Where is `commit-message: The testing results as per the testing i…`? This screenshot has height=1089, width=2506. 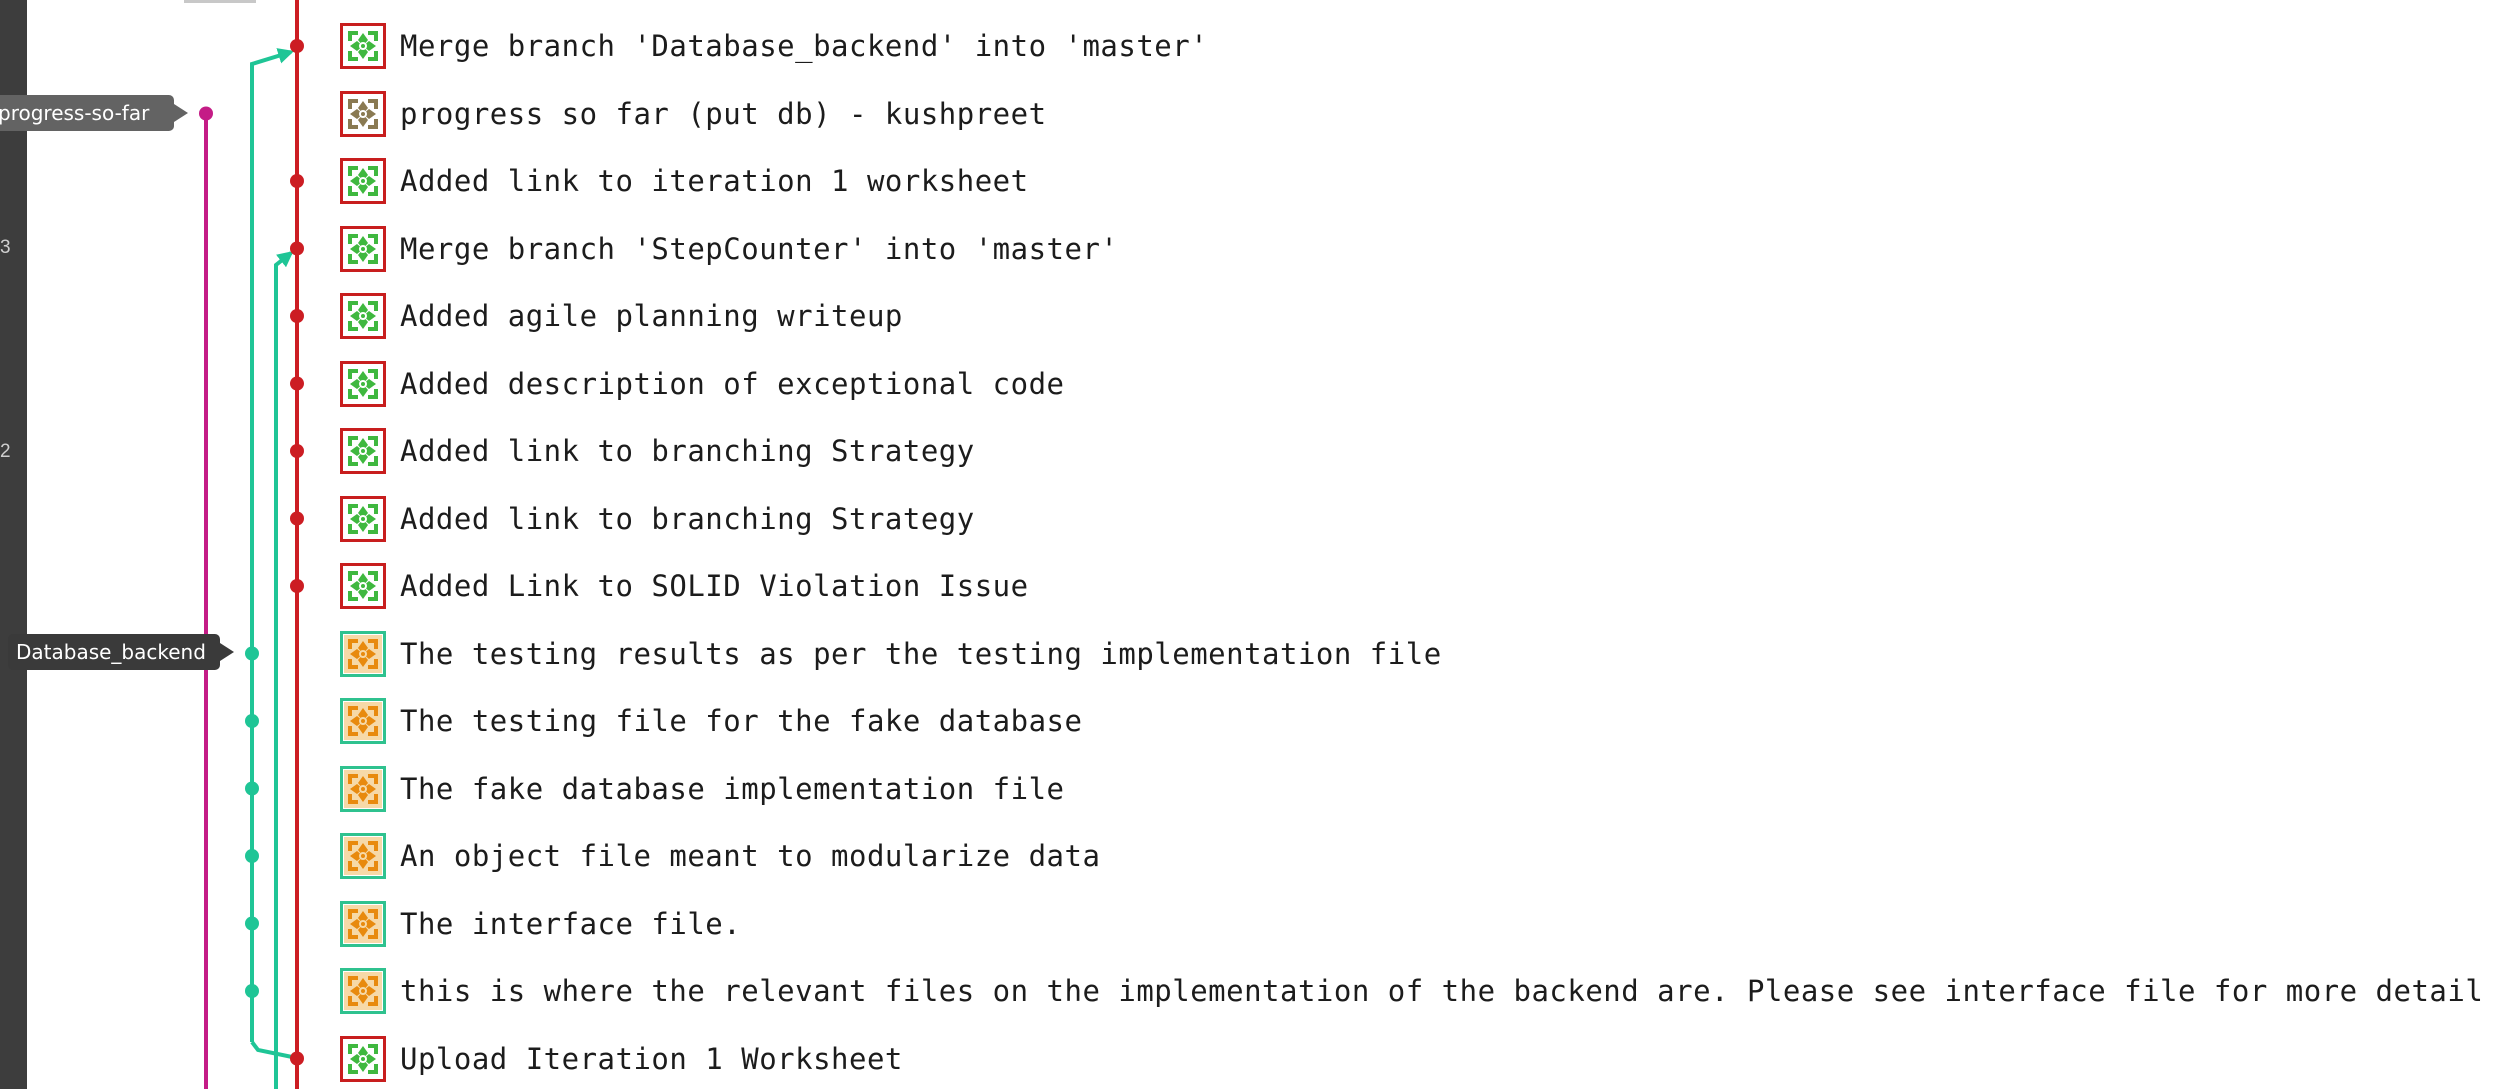
commit-message: The testing results as per the testing i… is located at coordinates (921, 653).